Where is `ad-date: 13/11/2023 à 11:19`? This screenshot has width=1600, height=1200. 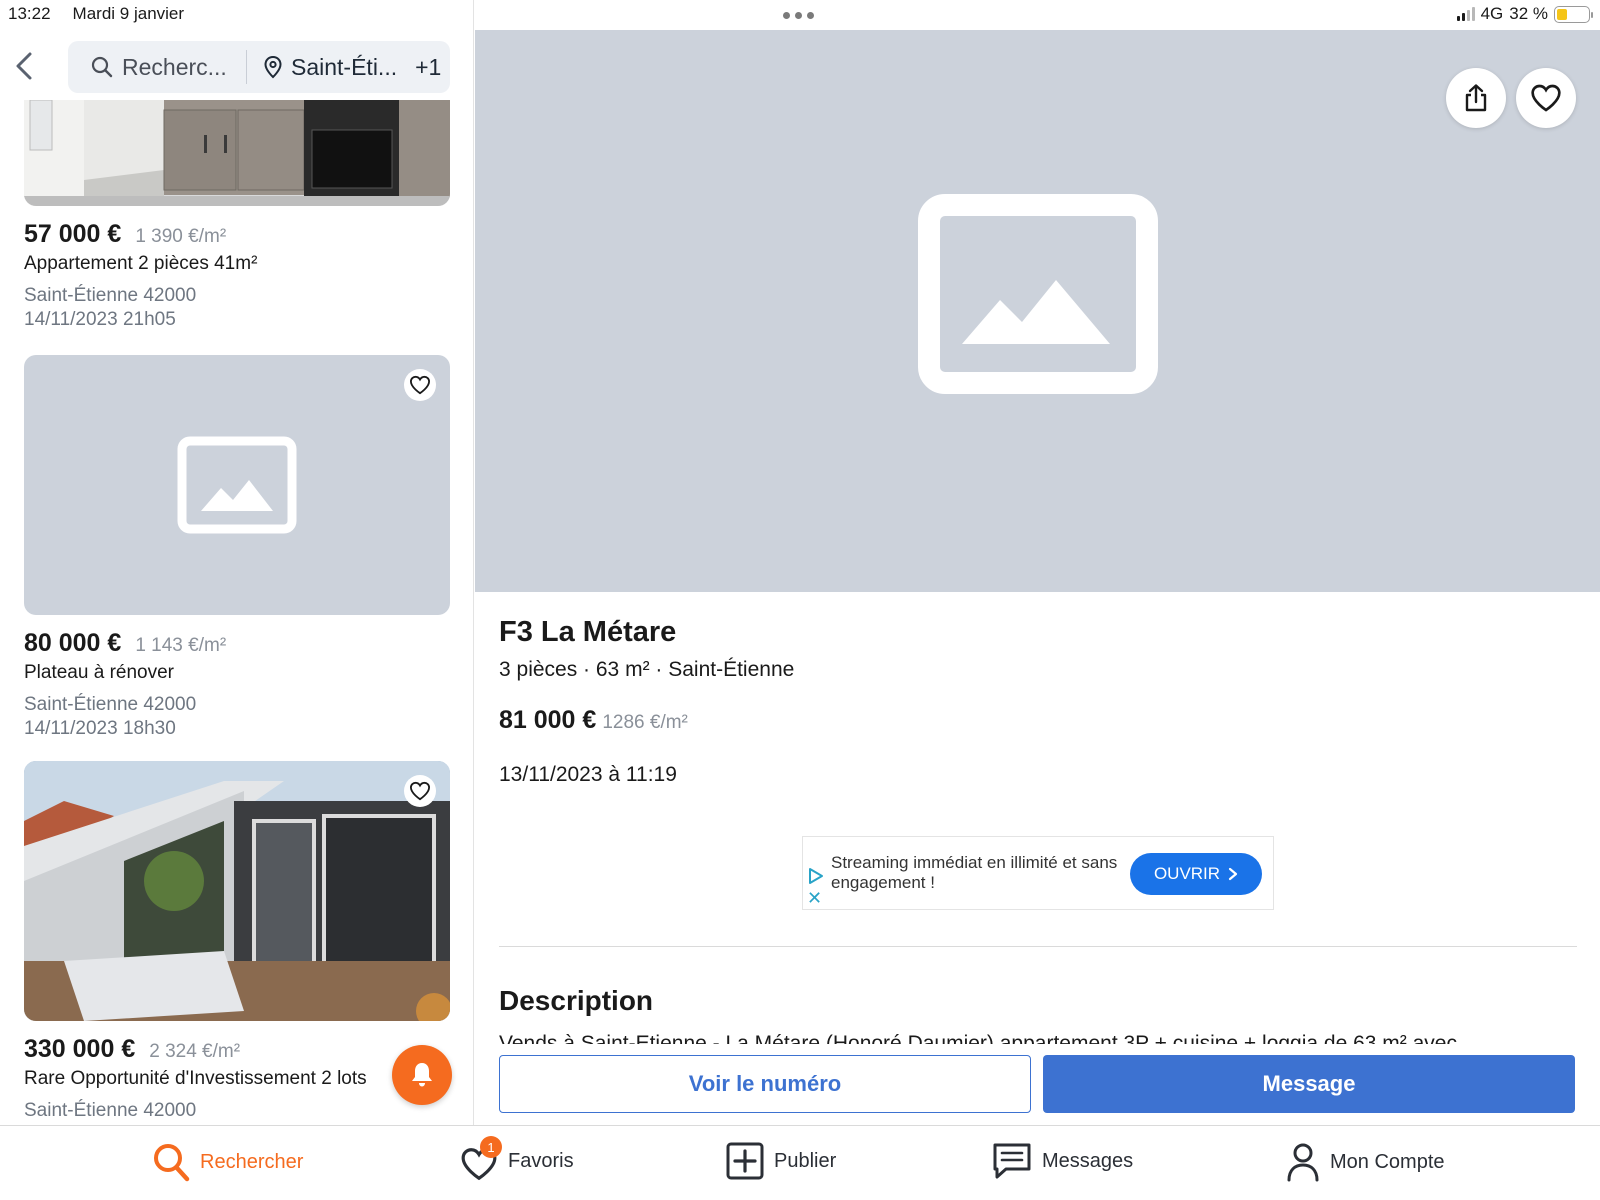 ad-date: 13/11/2023 à 11:19 is located at coordinates (588, 774).